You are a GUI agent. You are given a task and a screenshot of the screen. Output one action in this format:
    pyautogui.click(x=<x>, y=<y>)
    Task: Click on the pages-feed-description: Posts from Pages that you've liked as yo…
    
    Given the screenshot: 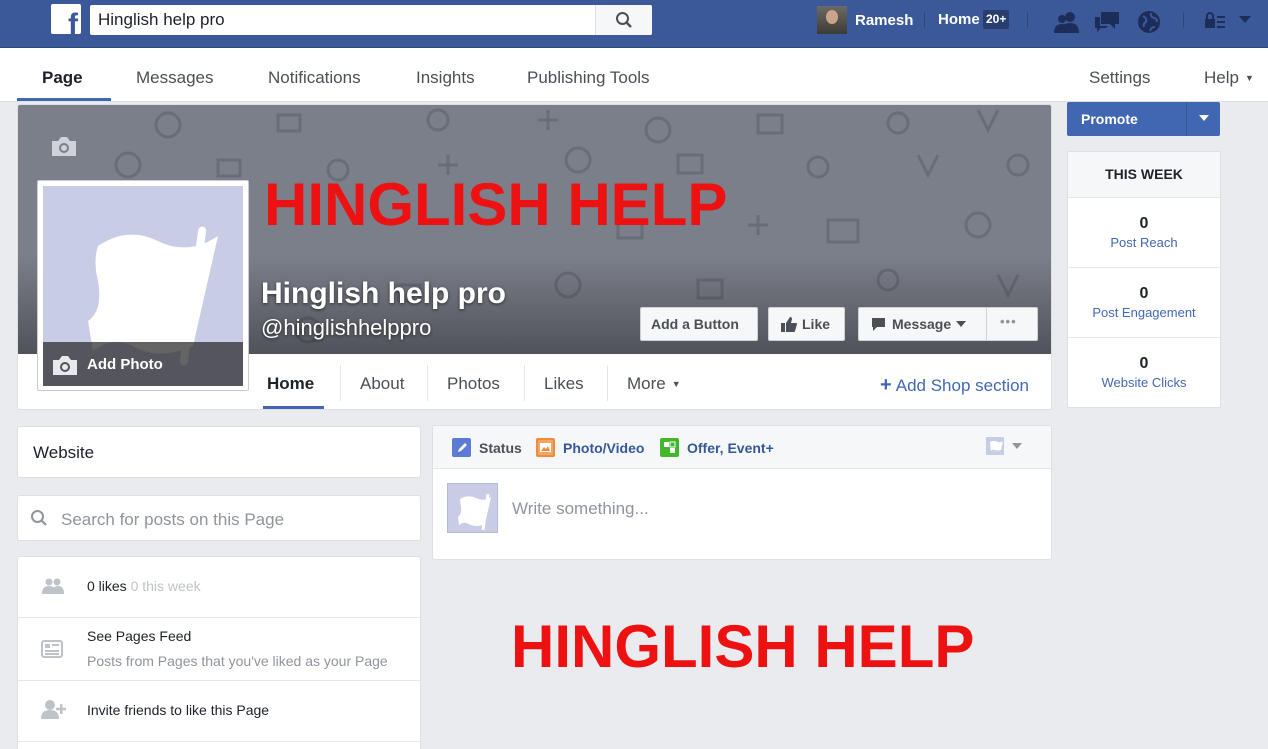 What is the action you would take?
    pyautogui.click(x=237, y=661)
    